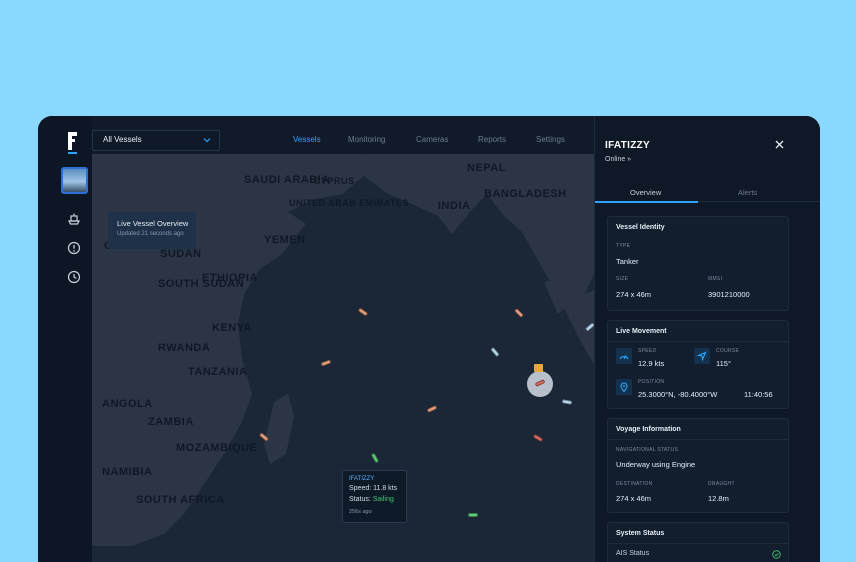 This screenshot has width=856, height=562. I want to click on map-label-kenya: Kenya, so click(232, 328).